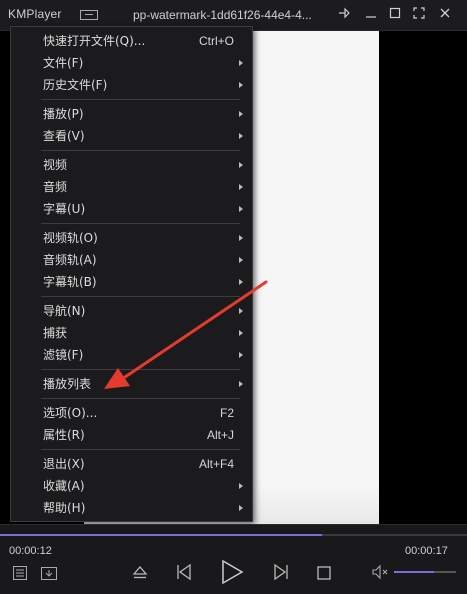  Describe the element at coordinates (226, 413) in the screenshot. I see `menu-item-shortcut: F2` at that location.